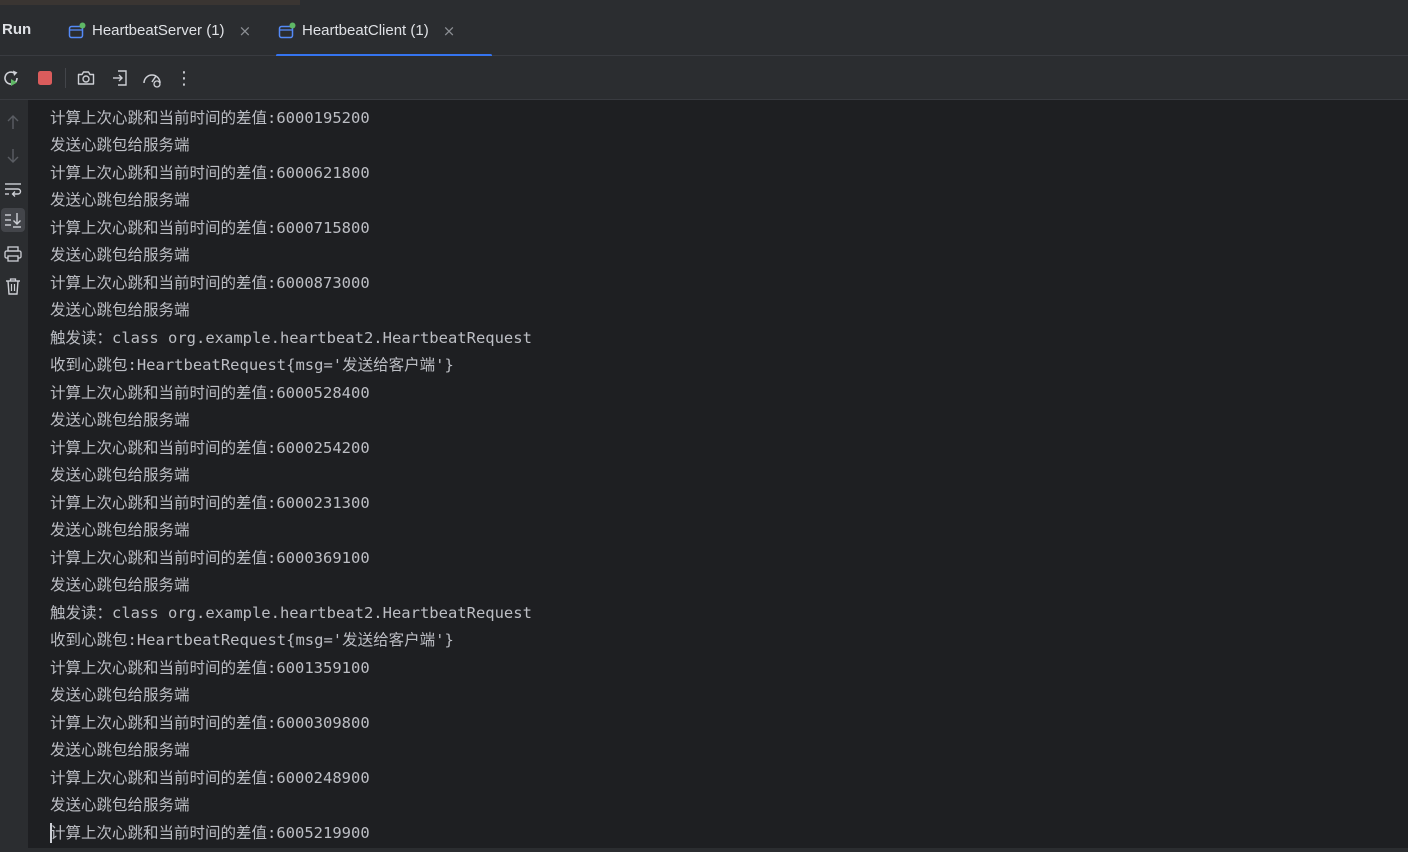 This screenshot has height=852, width=1408. I want to click on console-line: 计算上次心跳和当前时间的差值:6000309800, so click(210, 722).